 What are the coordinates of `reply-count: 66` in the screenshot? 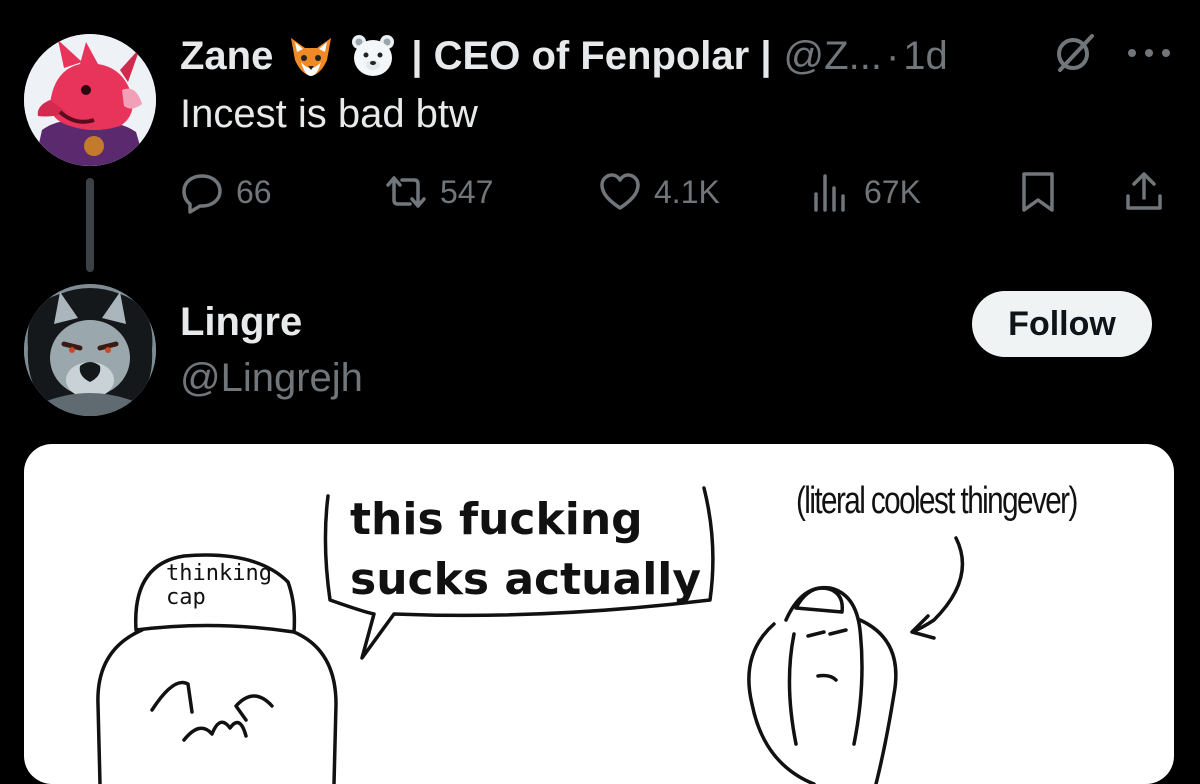 It's located at (254, 191).